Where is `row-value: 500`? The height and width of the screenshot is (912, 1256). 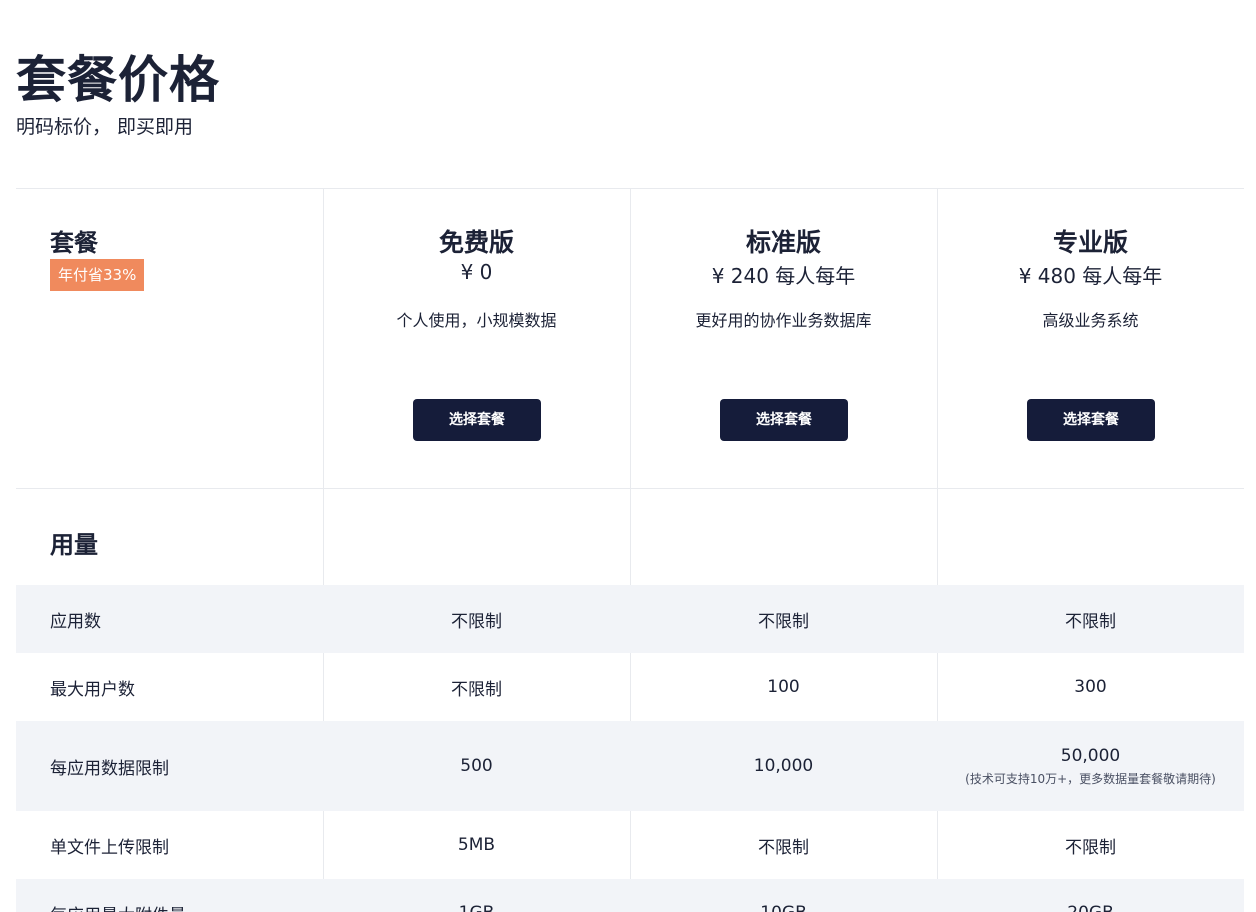 row-value: 500 is located at coordinates (476, 766).